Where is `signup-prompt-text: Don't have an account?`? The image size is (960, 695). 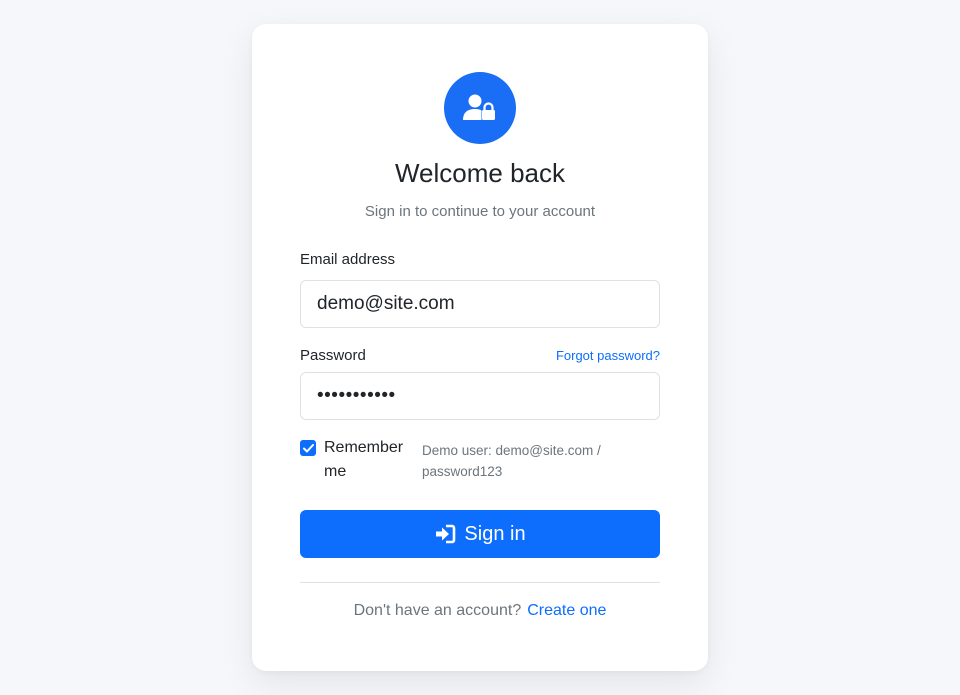
signup-prompt-text: Don't have an account? is located at coordinates (437, 610).